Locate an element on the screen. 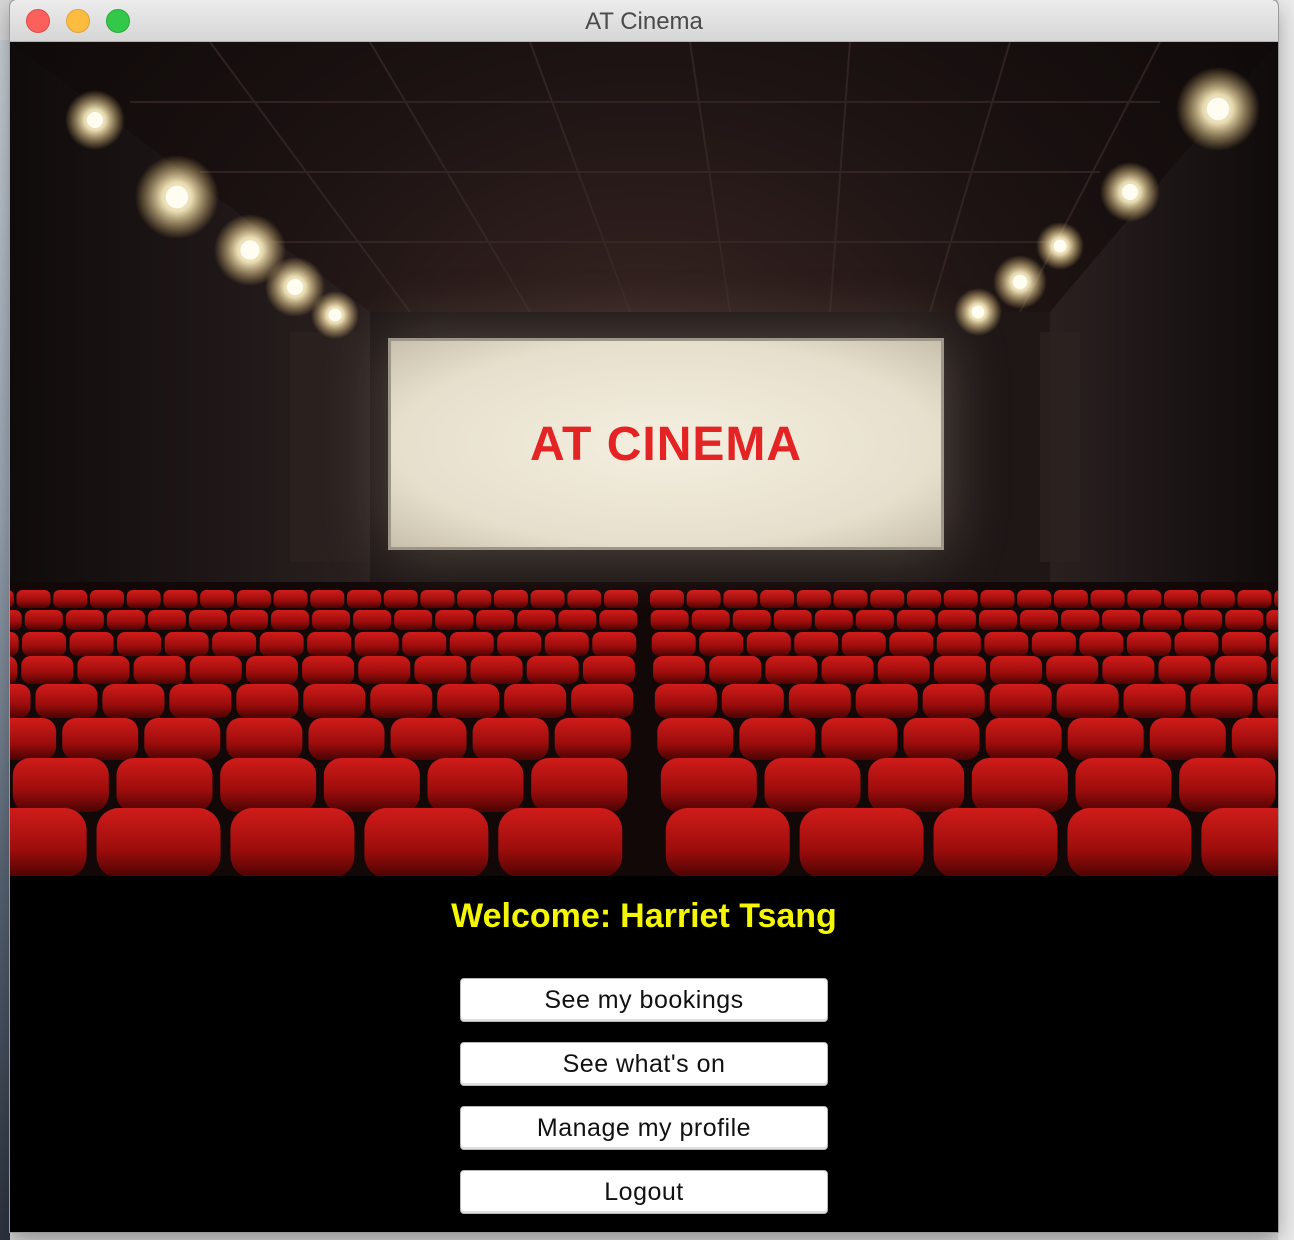 This screenshot has width=1294, height=1240. logout-button: Logout is located at coordinates (644, 1192).